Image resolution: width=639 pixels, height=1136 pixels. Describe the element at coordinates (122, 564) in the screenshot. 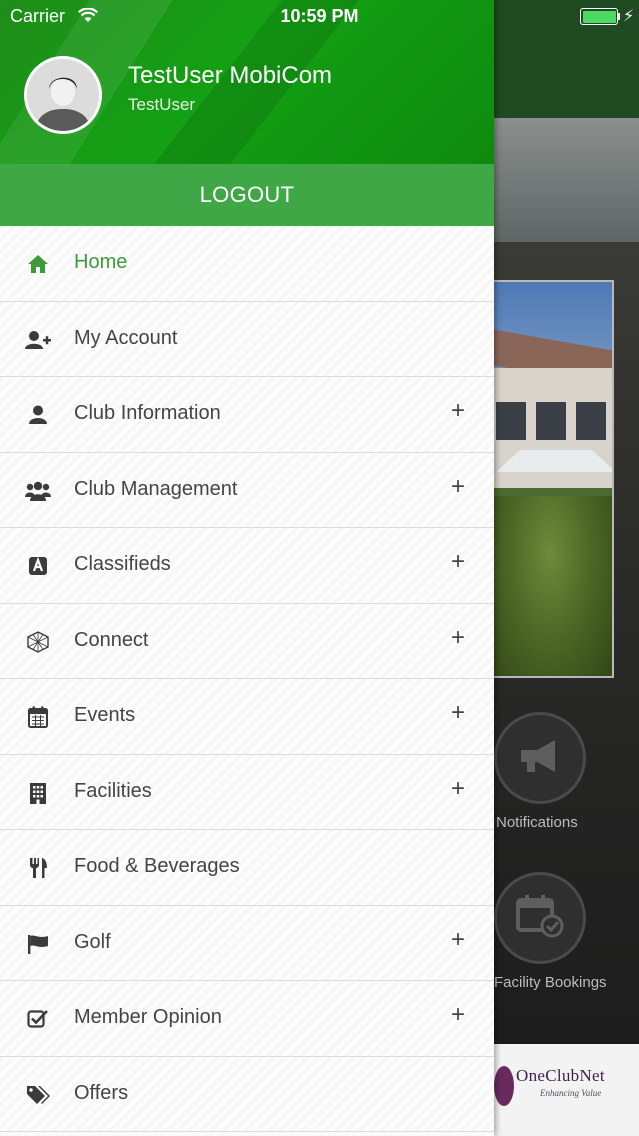

I see `menu-item-label: Classifieds` at that location.